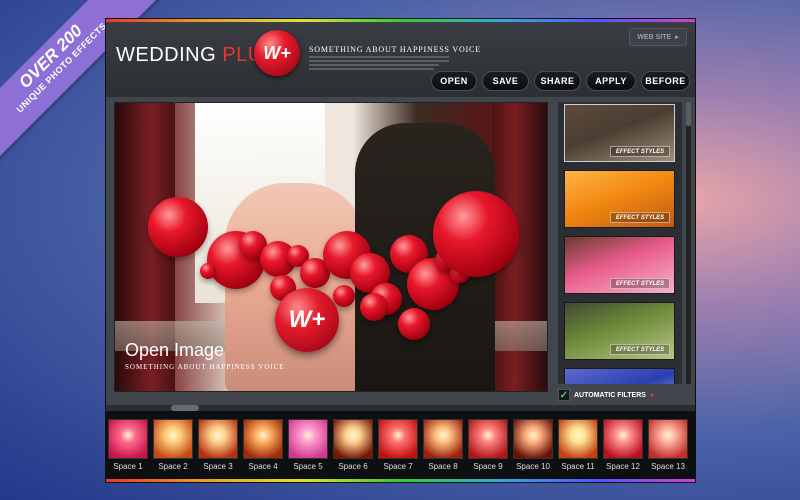 The image size is (800, 500). I want to click on filter-label: Space 1, so click(128, 466).